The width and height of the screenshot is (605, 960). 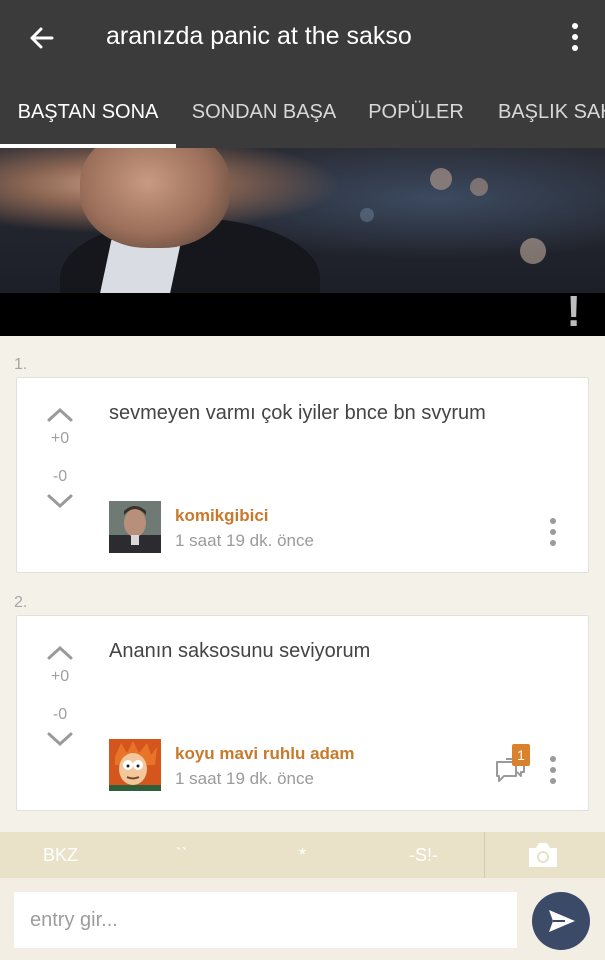 What do you see at coordinates (423, 855) in the screenshot?
I see `spoiler-button: -S!-` at bounding box center [423, 855].